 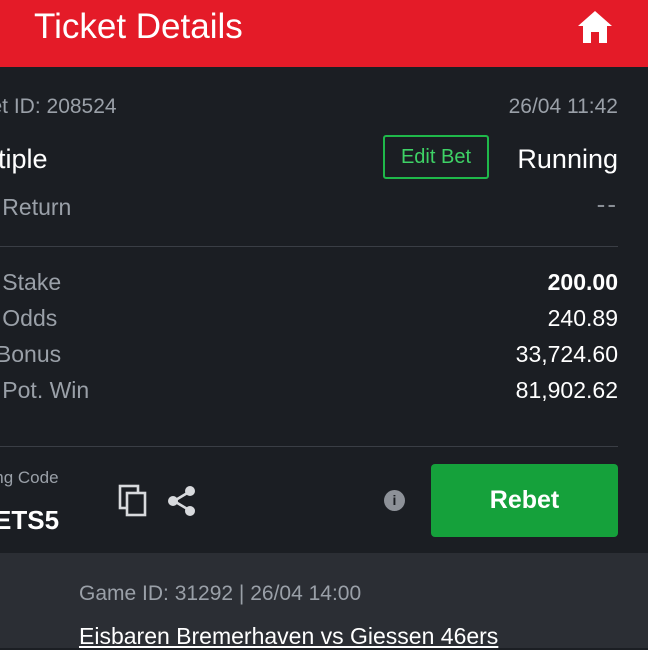 I want to click on ticket-id: ket ID: 208524, so click(x=58, y=106).